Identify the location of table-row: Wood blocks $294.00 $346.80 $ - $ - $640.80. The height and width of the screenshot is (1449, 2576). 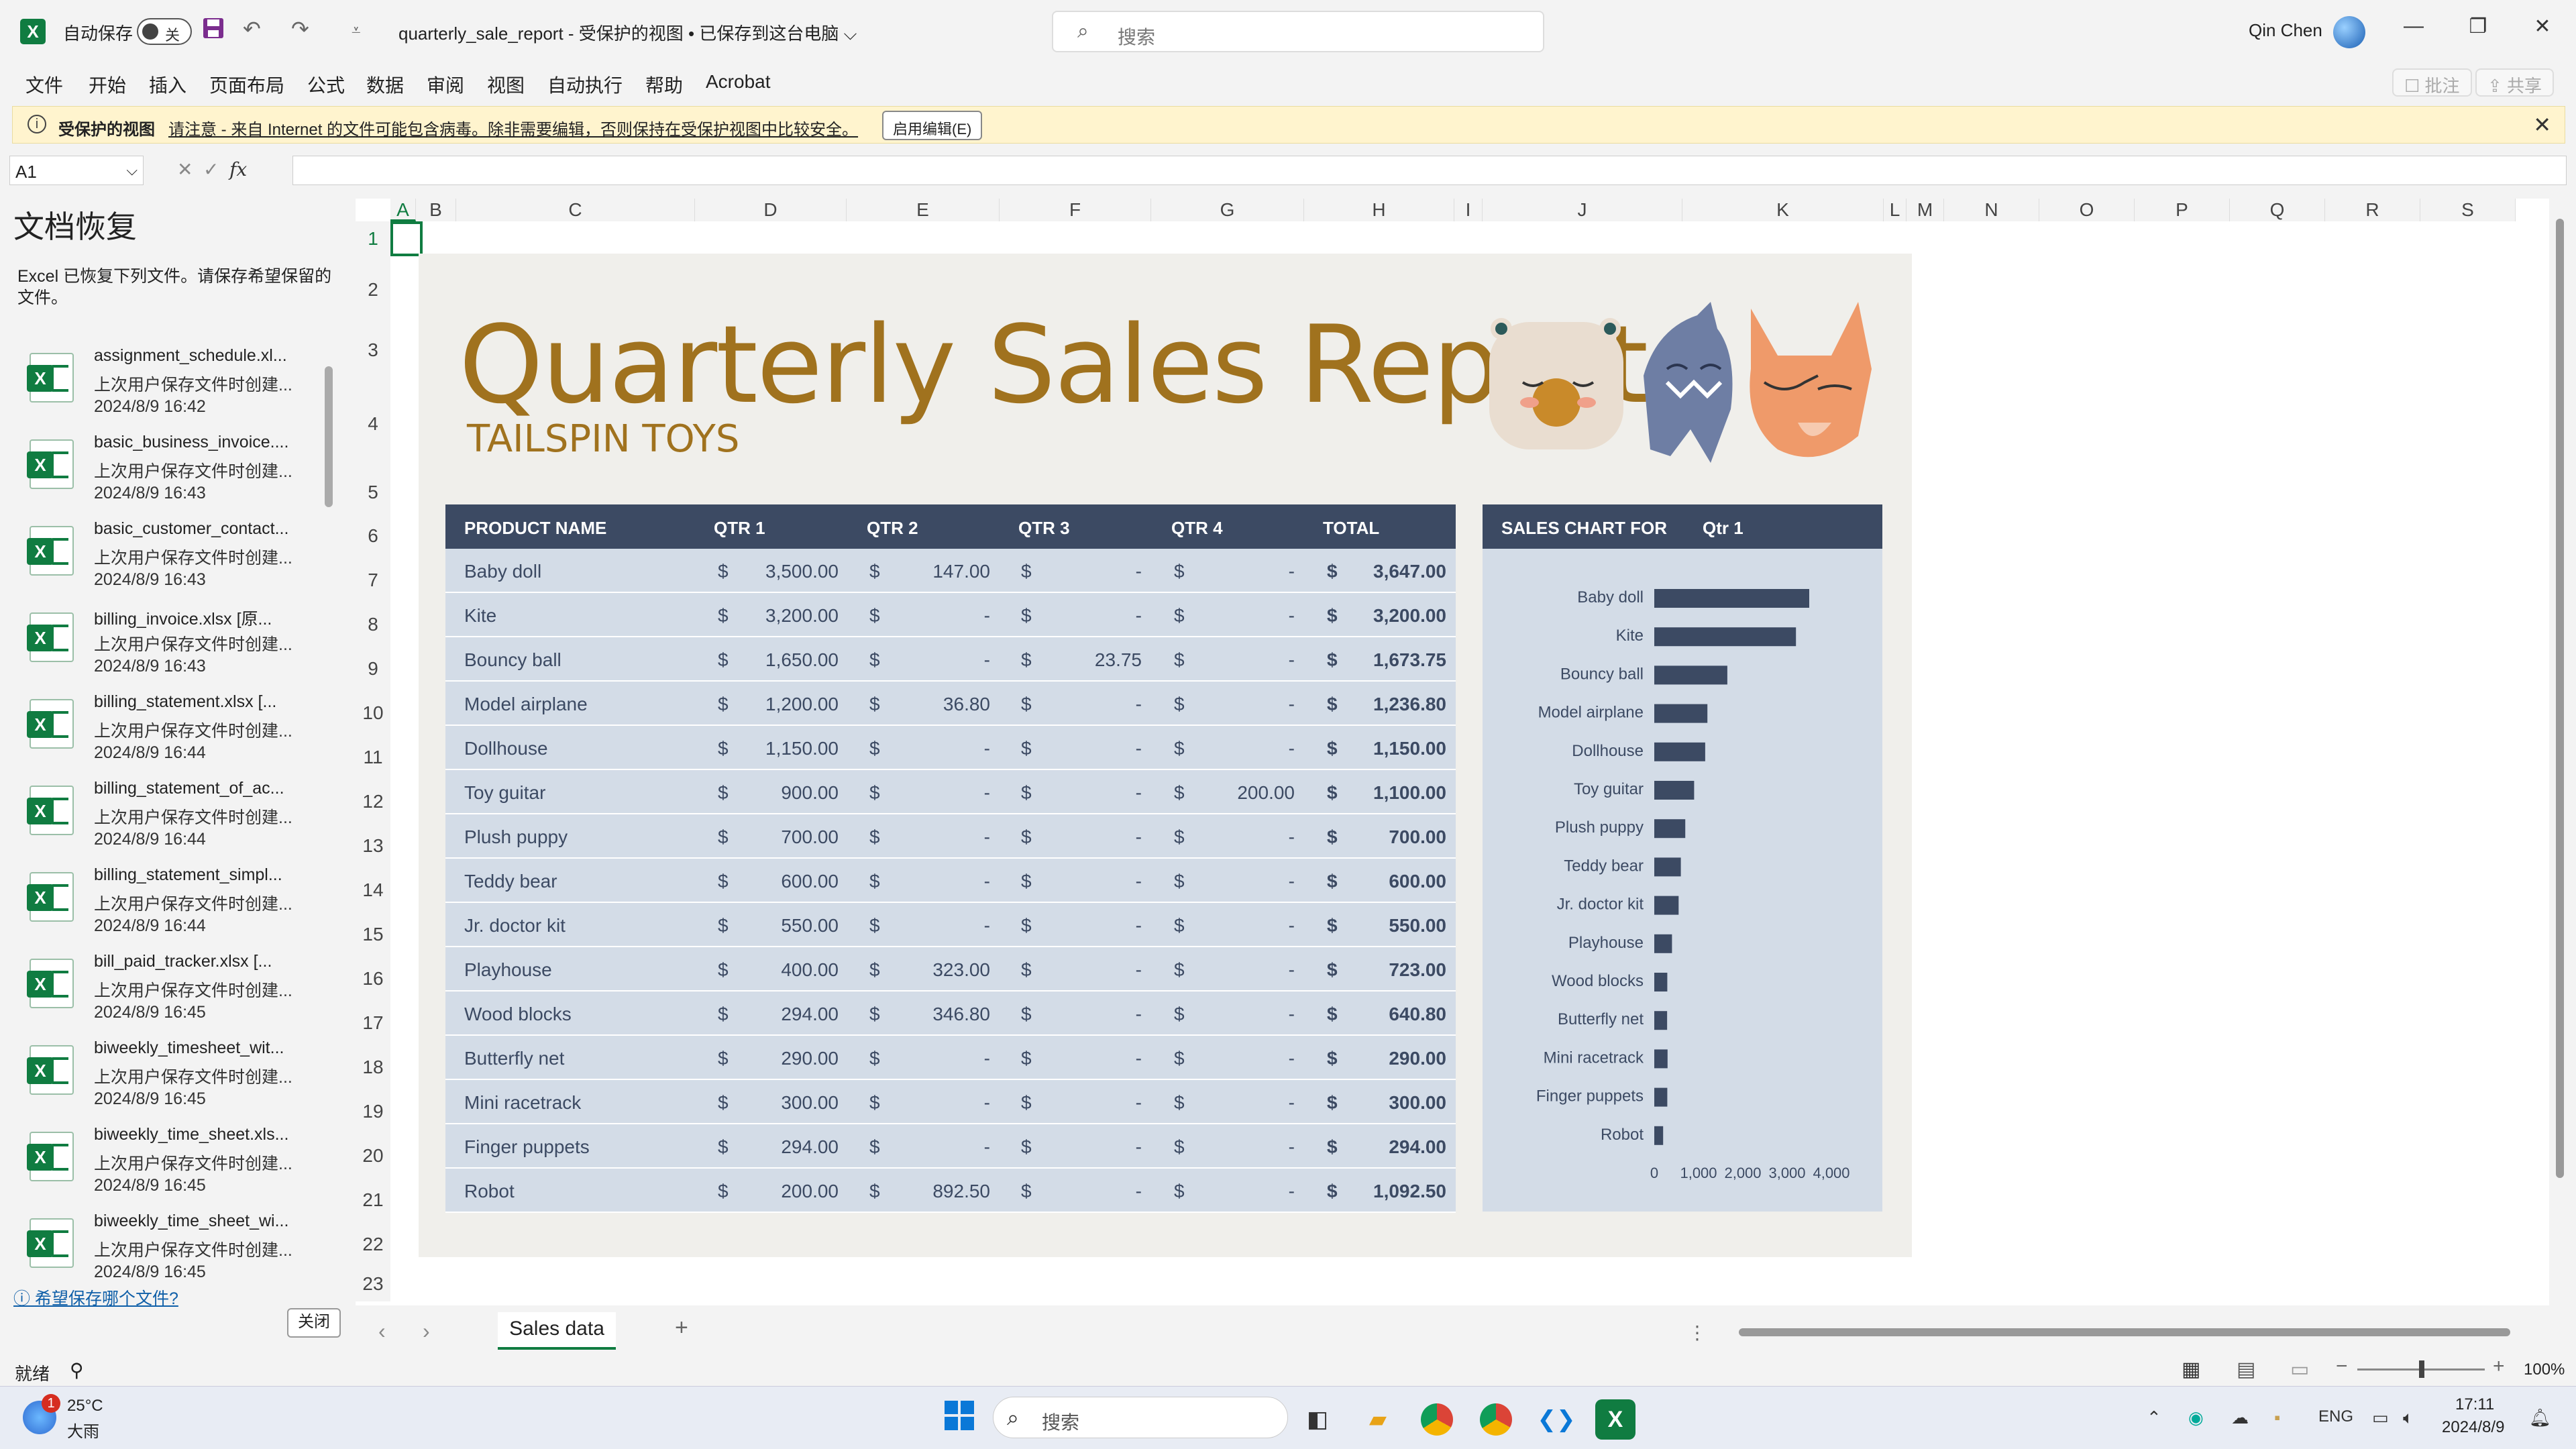
(950, 1013).